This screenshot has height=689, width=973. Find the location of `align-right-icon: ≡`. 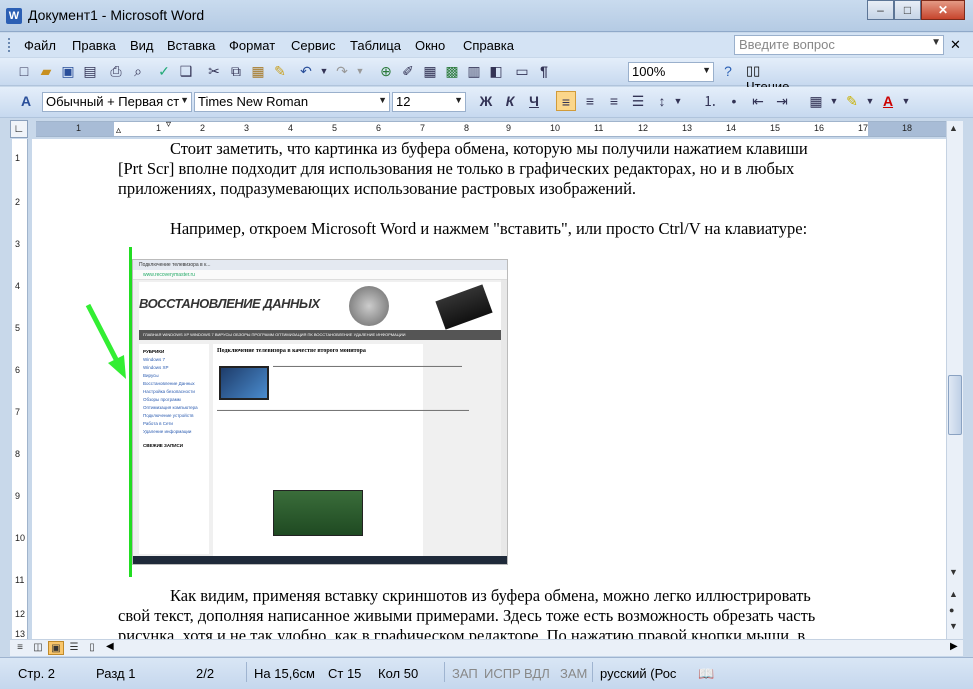

align-right-icon: ≡ is located at coordinates (614, 101).